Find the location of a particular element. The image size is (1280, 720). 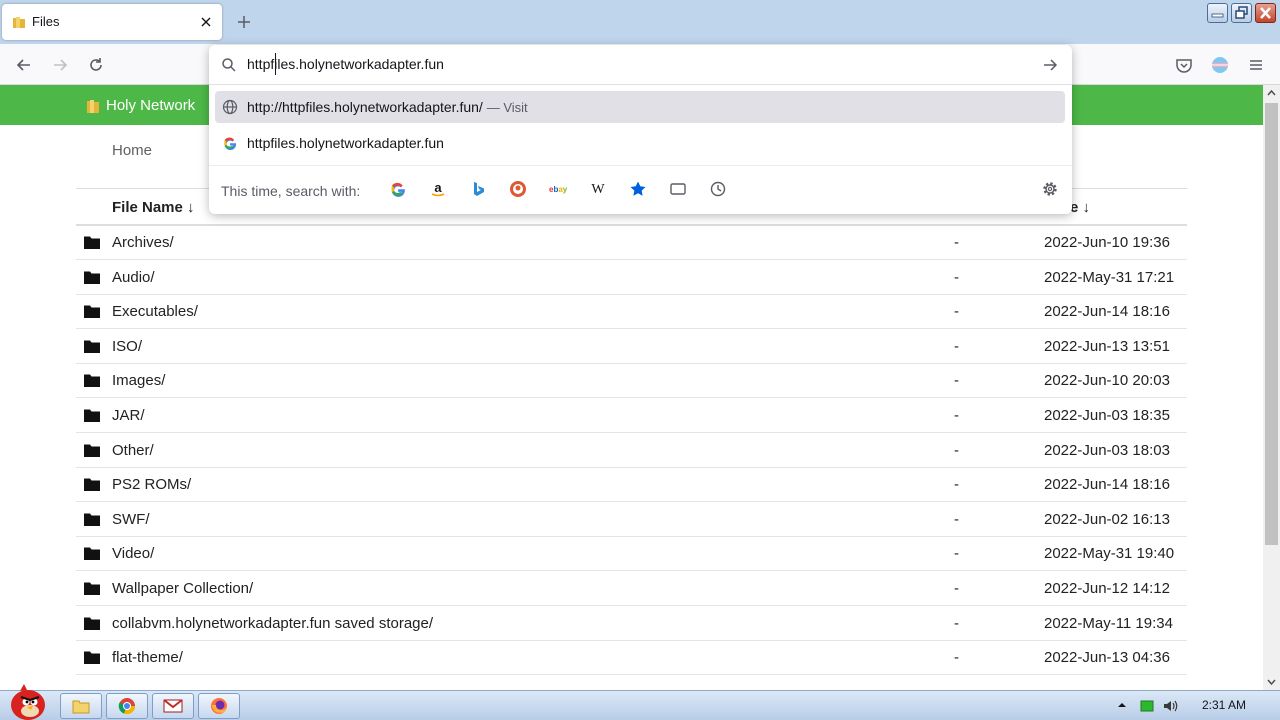

site-brand: Holy Network is located at coordinates (140, 105).